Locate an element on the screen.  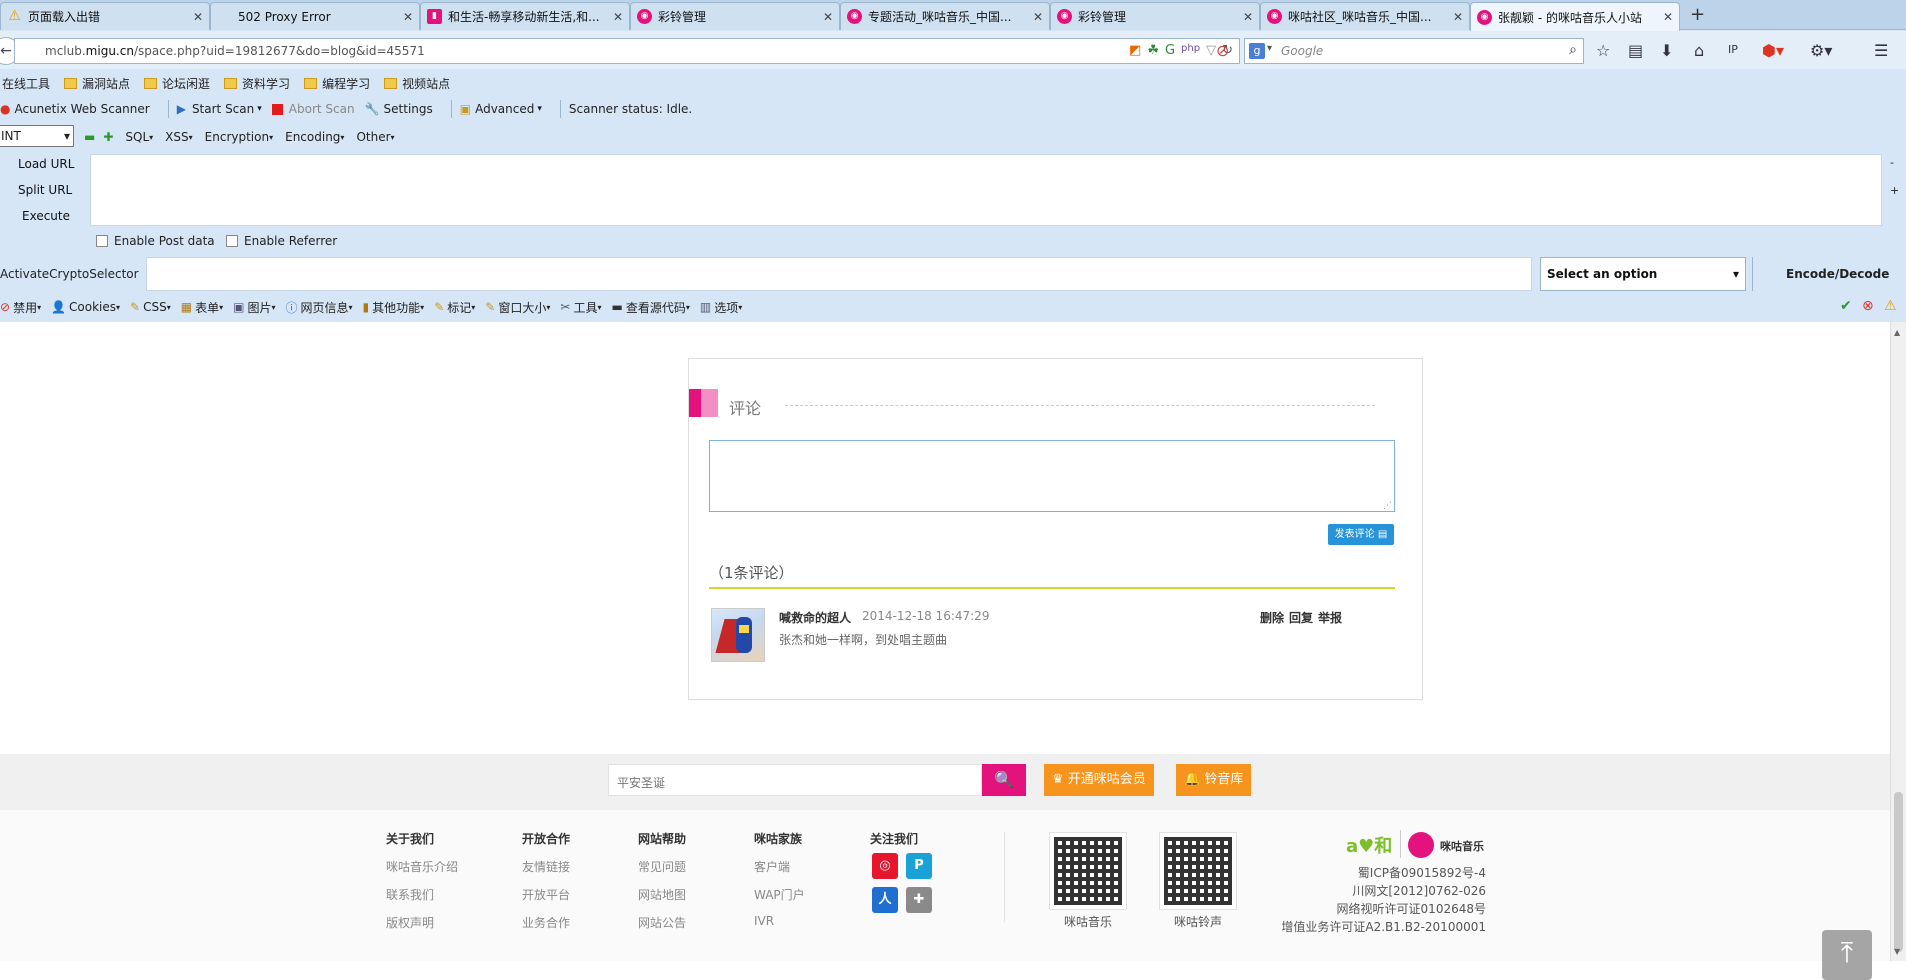
submit-comment-button: 发表评论 ▤ is located at coordinates (1361, 534).